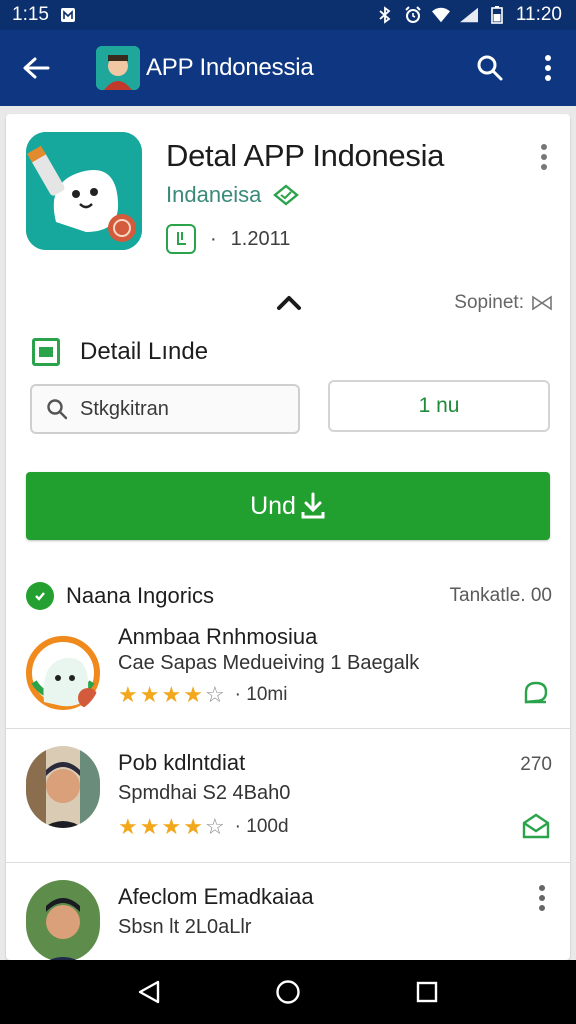 The image size is (576, 1024). Describe the element at coordinates (305, 155) in the screenshot. I see `app-name: Detal APP Indonesia` at that location.